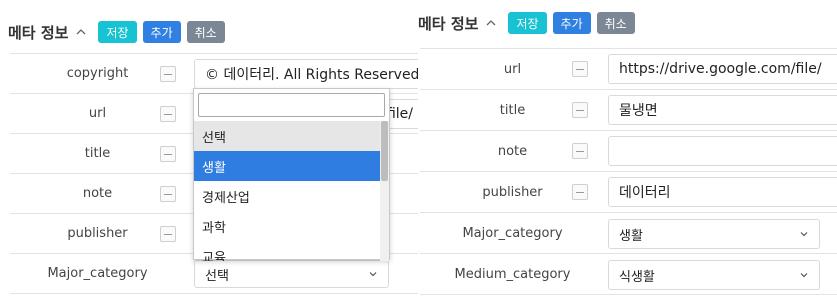  I want to click on copyright-input: © 데이터리. All Rights Reserved, so click(306, 74).